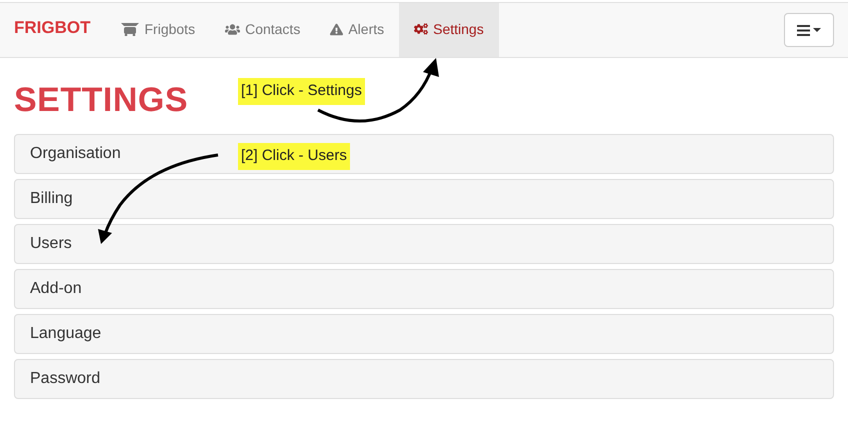  What do you see at coordinates (424, 379) in the screenshot?
I see `settings-panel: Password` at bounding box center [424, 379].